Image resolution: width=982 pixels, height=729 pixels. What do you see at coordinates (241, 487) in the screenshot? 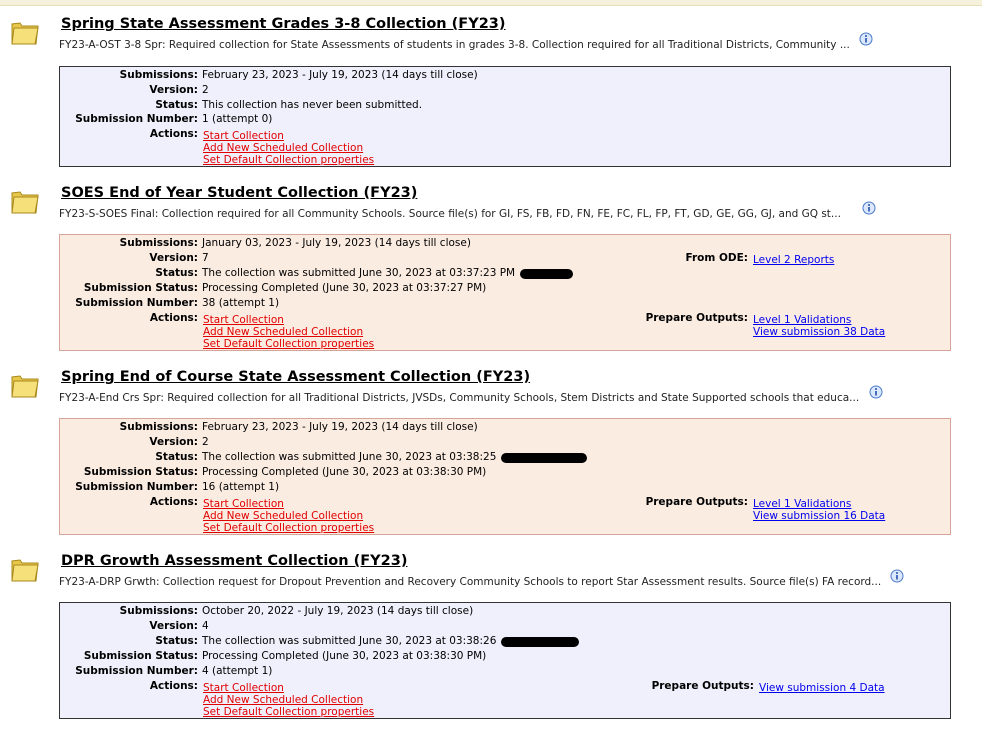
I see `submission-number-value: 16 (attempt 1)` at bounding box center [241, 487].